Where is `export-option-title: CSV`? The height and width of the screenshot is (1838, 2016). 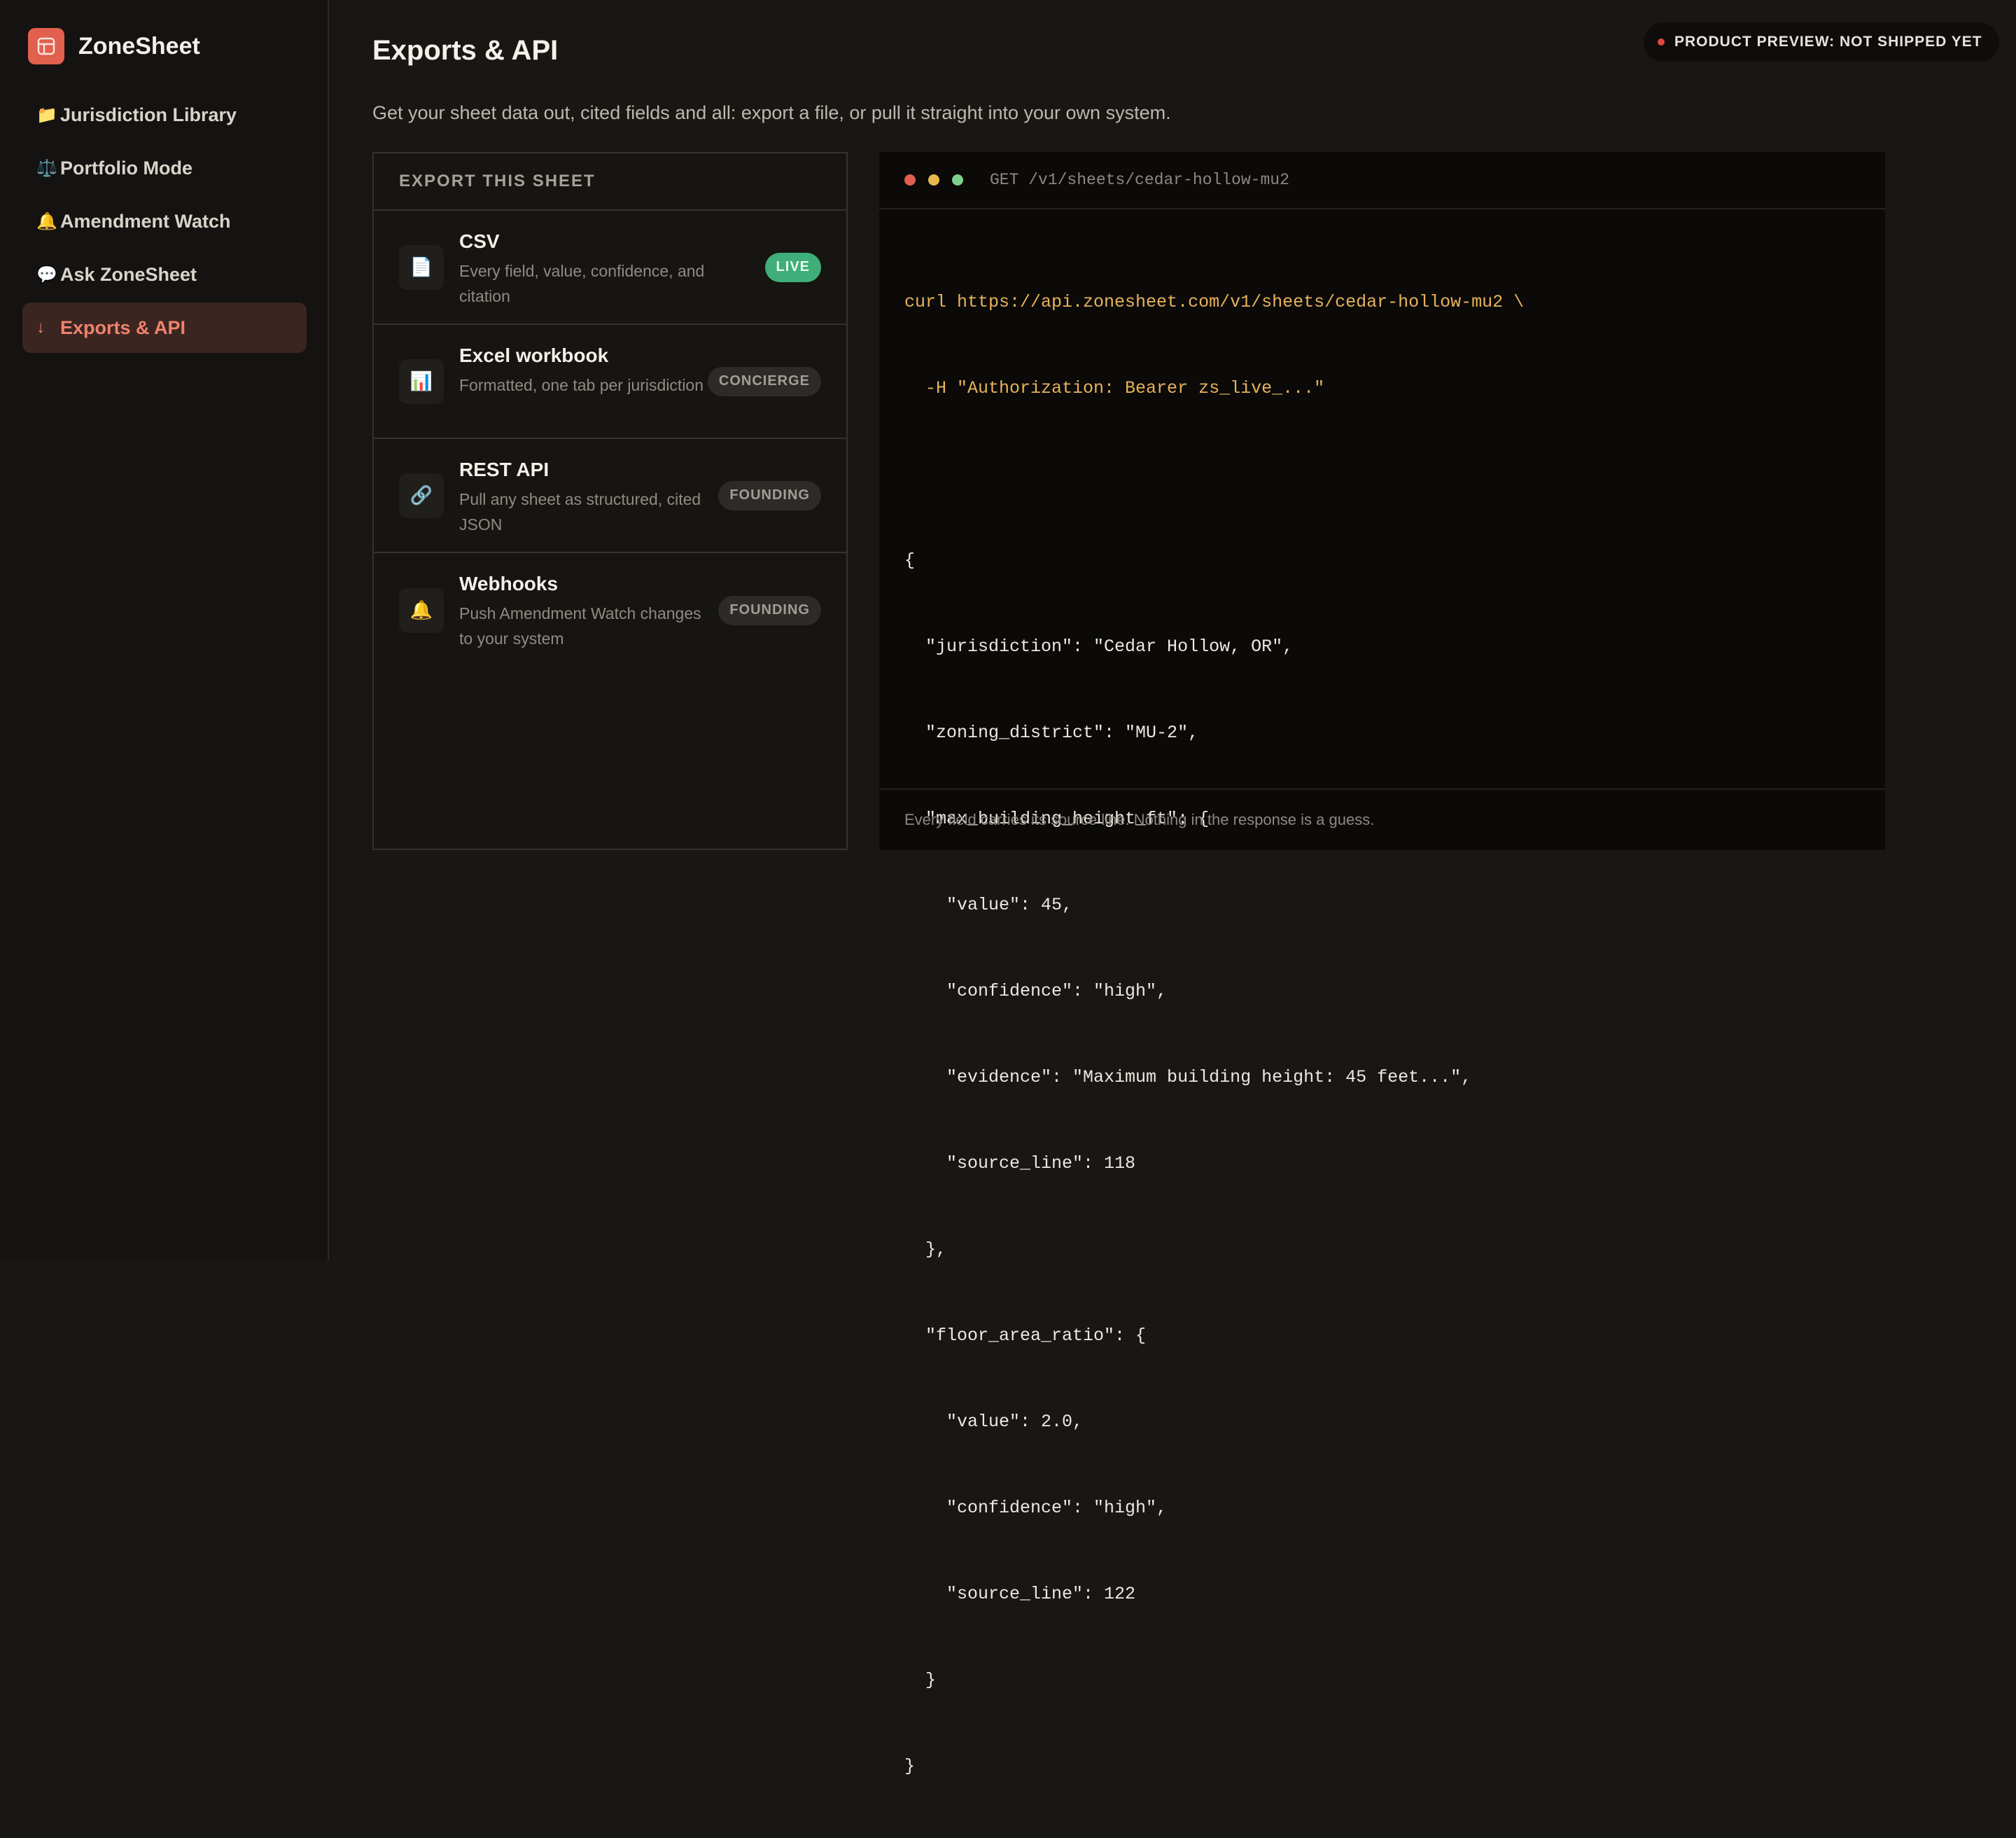 export-option-title: CSV is located at coordinates (479, 241).